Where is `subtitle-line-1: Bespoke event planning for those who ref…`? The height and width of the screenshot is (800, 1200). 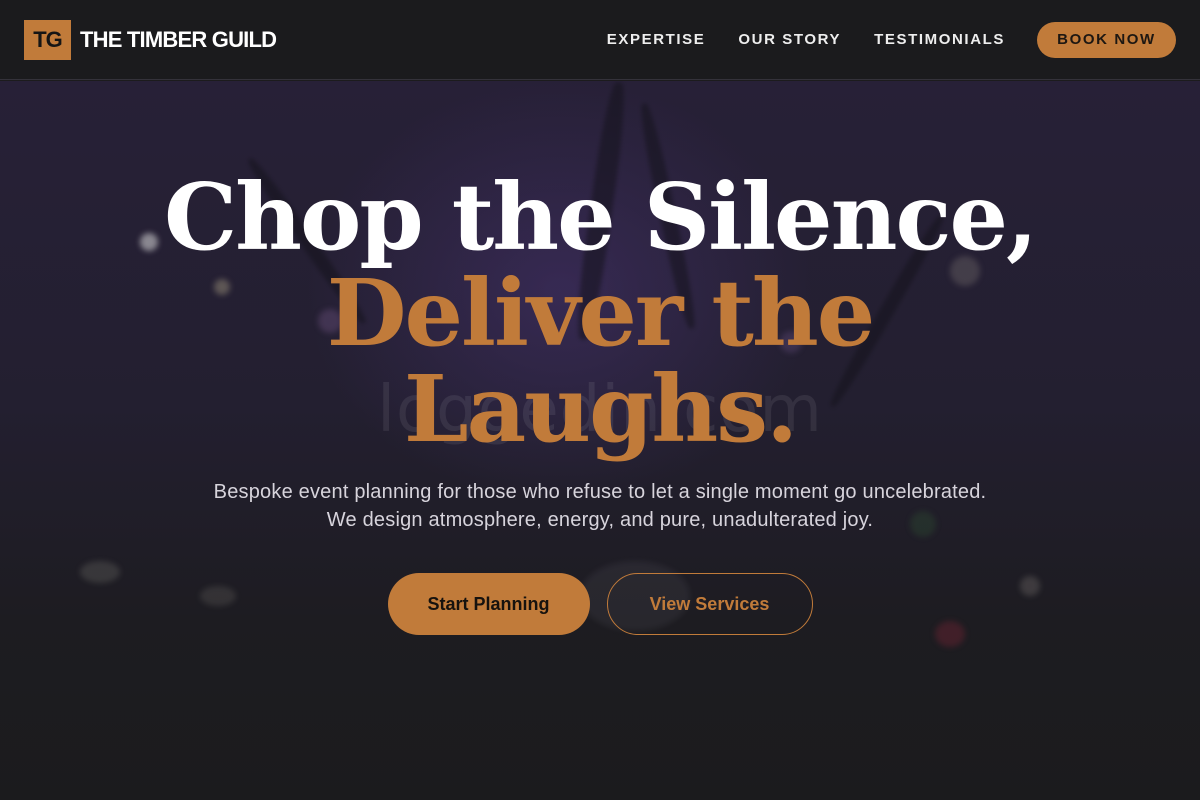 subtitle-line-1: Bespoke event planning for those who ref… is located at coordinates (600, 492).